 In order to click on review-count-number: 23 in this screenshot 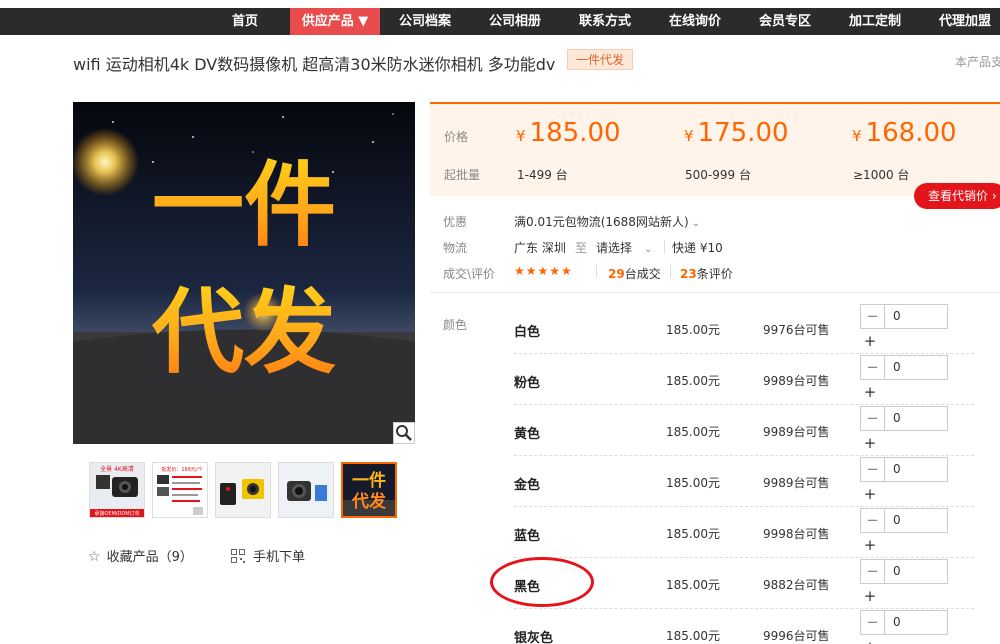, I will do `click(688, 274)`.